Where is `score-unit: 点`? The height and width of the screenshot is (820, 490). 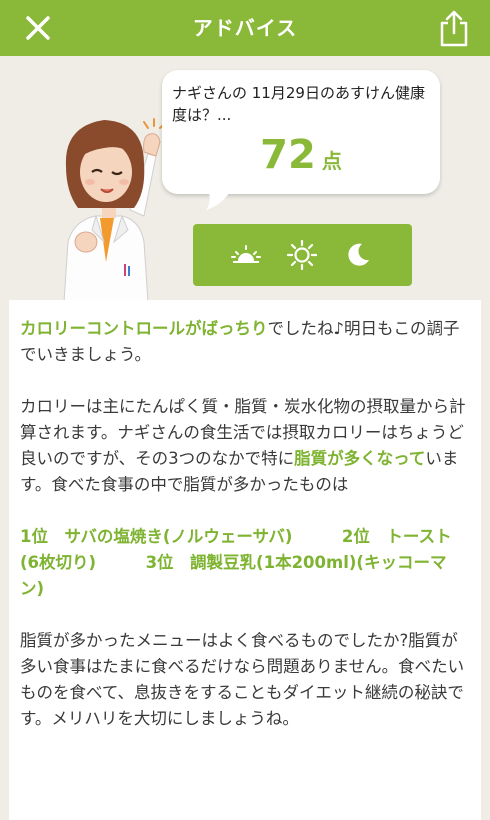
score-unit: 点 is located at coordinates (331, 161).